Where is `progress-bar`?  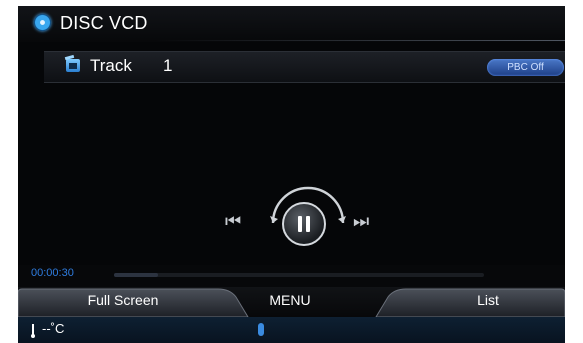 progress-bar is located at coordinates (299, 275).